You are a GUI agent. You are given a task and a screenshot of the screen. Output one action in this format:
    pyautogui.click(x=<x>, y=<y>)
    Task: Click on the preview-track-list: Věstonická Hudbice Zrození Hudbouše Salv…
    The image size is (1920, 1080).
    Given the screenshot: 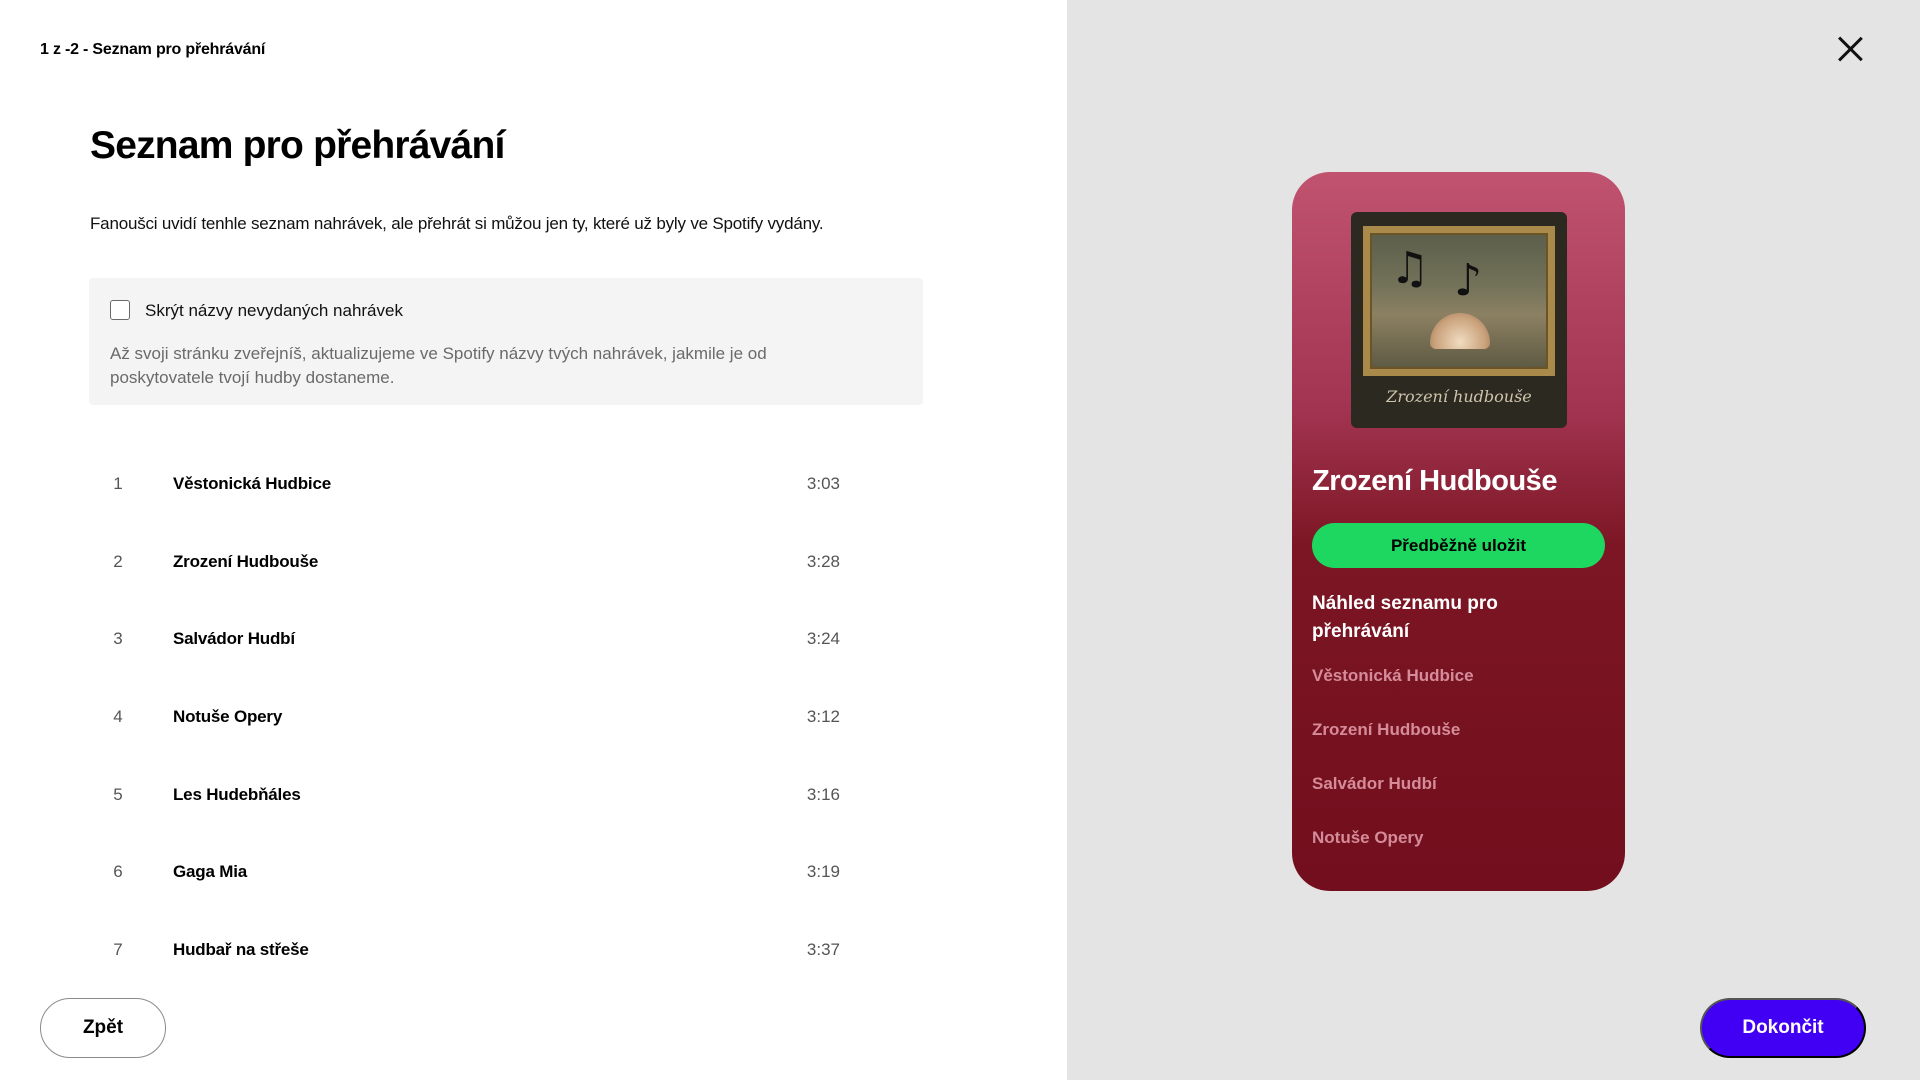 What is the action you would take?
    pyautogui.click(x=1393, y=774)
    